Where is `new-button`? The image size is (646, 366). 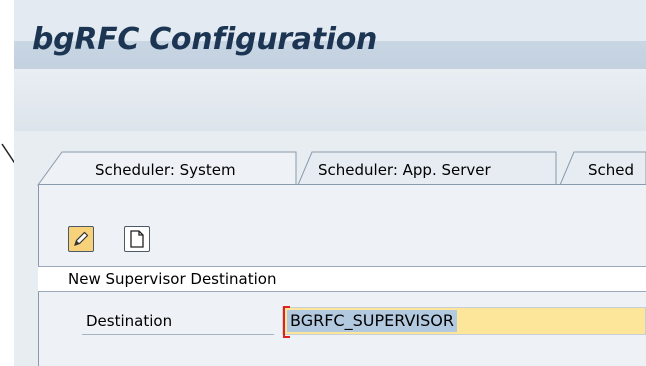 new-button is located at coordinates (137, 239).